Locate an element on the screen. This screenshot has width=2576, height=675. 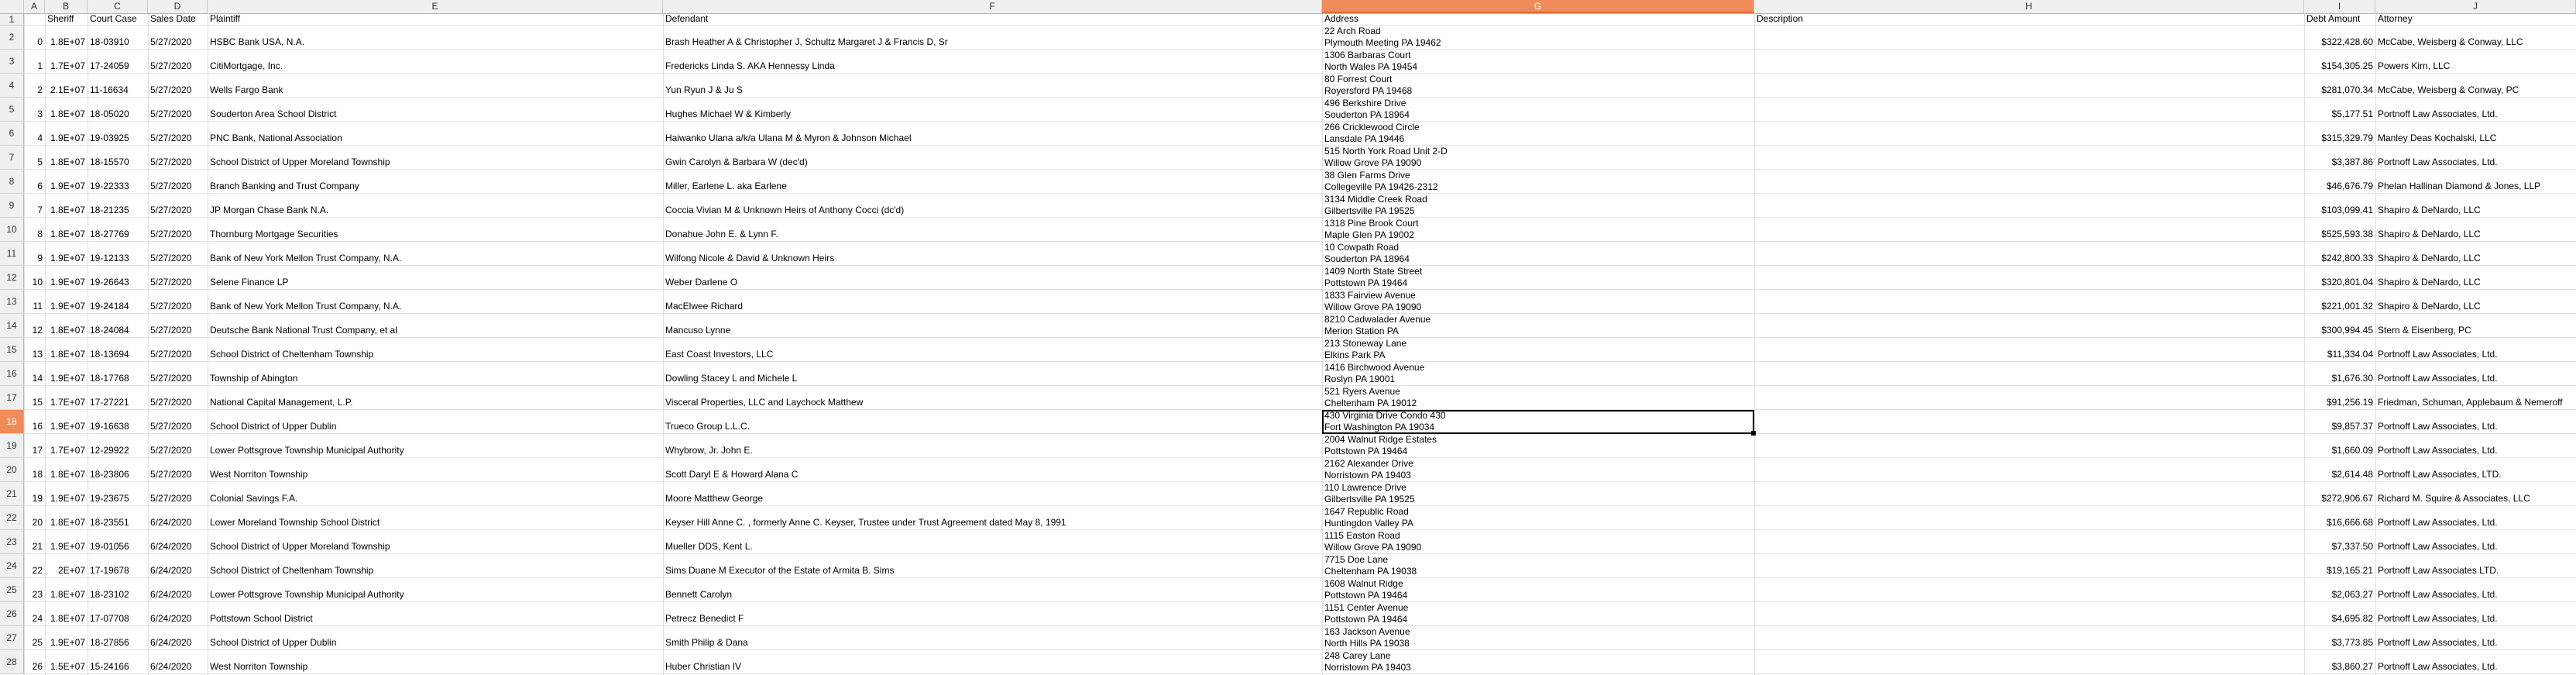
cell-a: 15 is located at coordinates (34, 397).